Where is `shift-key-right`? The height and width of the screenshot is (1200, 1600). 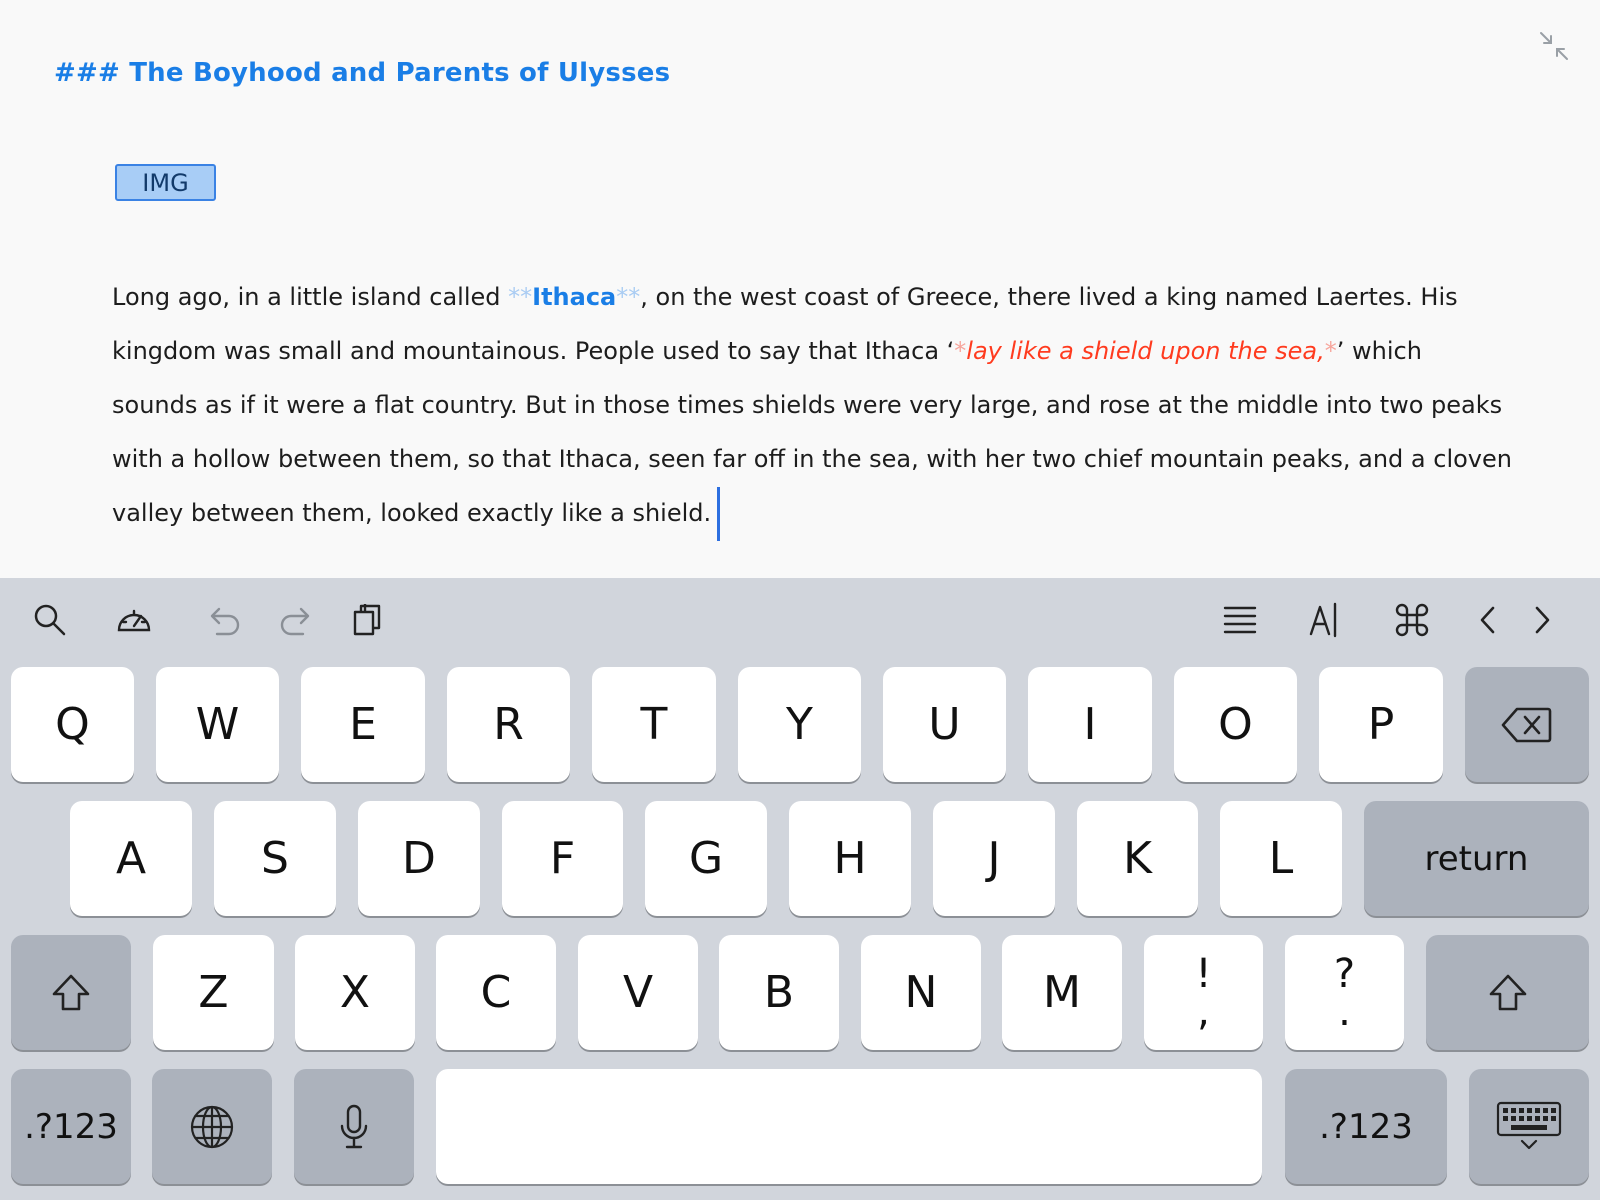
shift-key-right is located at coordinates (1507, 992).